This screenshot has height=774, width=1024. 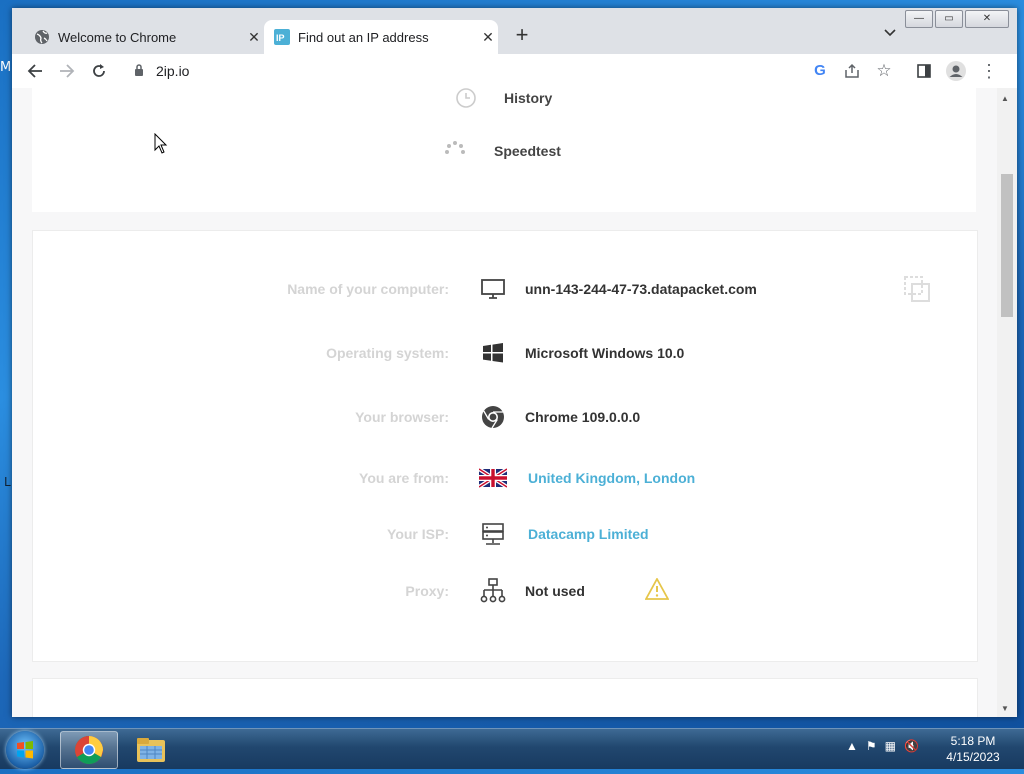 I want to click on side-panel-icon, so click(x=924, y=71).